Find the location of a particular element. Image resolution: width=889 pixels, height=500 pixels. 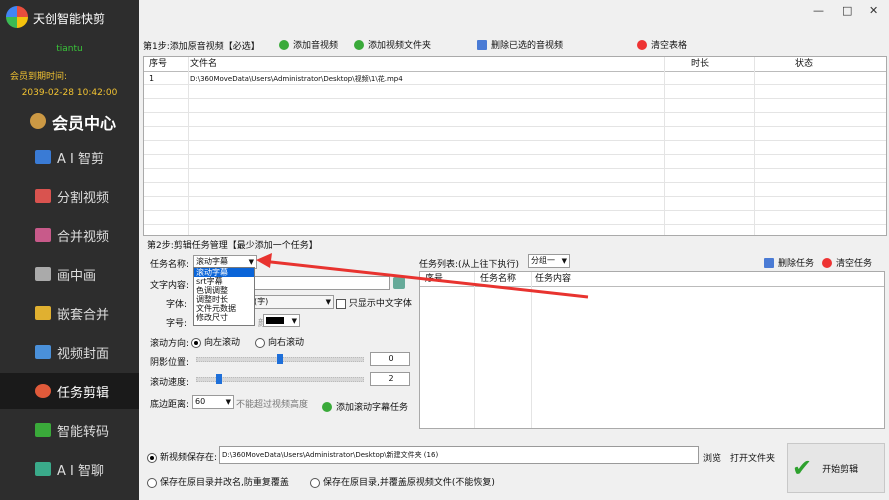

save-original-rename-radio: 保存在原目录并改名,防重复覆盖 is located at coordinates (218, 481).